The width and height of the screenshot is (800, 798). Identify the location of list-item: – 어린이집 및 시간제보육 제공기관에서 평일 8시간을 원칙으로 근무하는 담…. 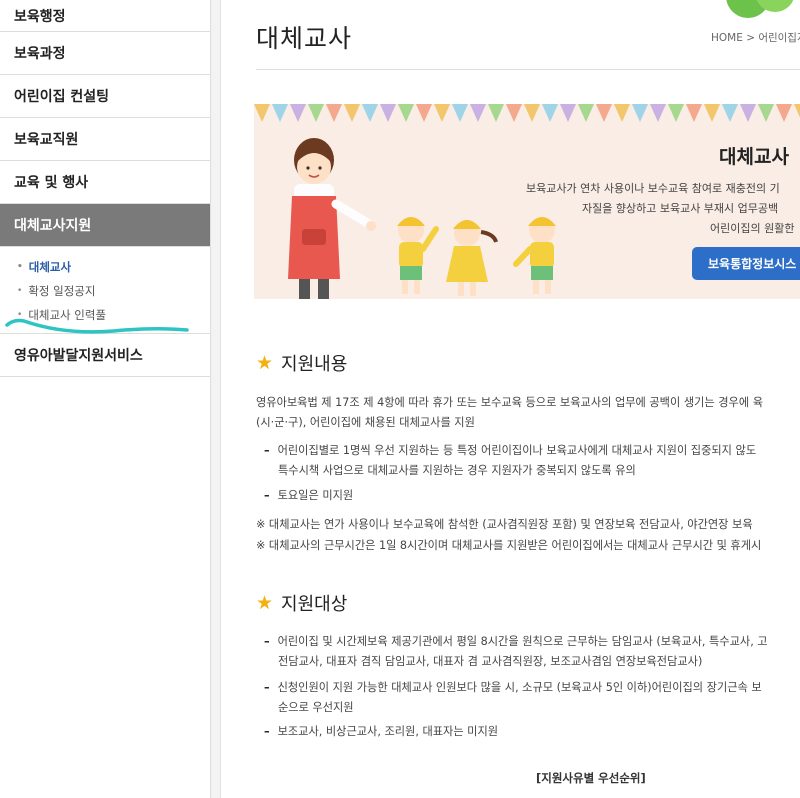
(516, 641).